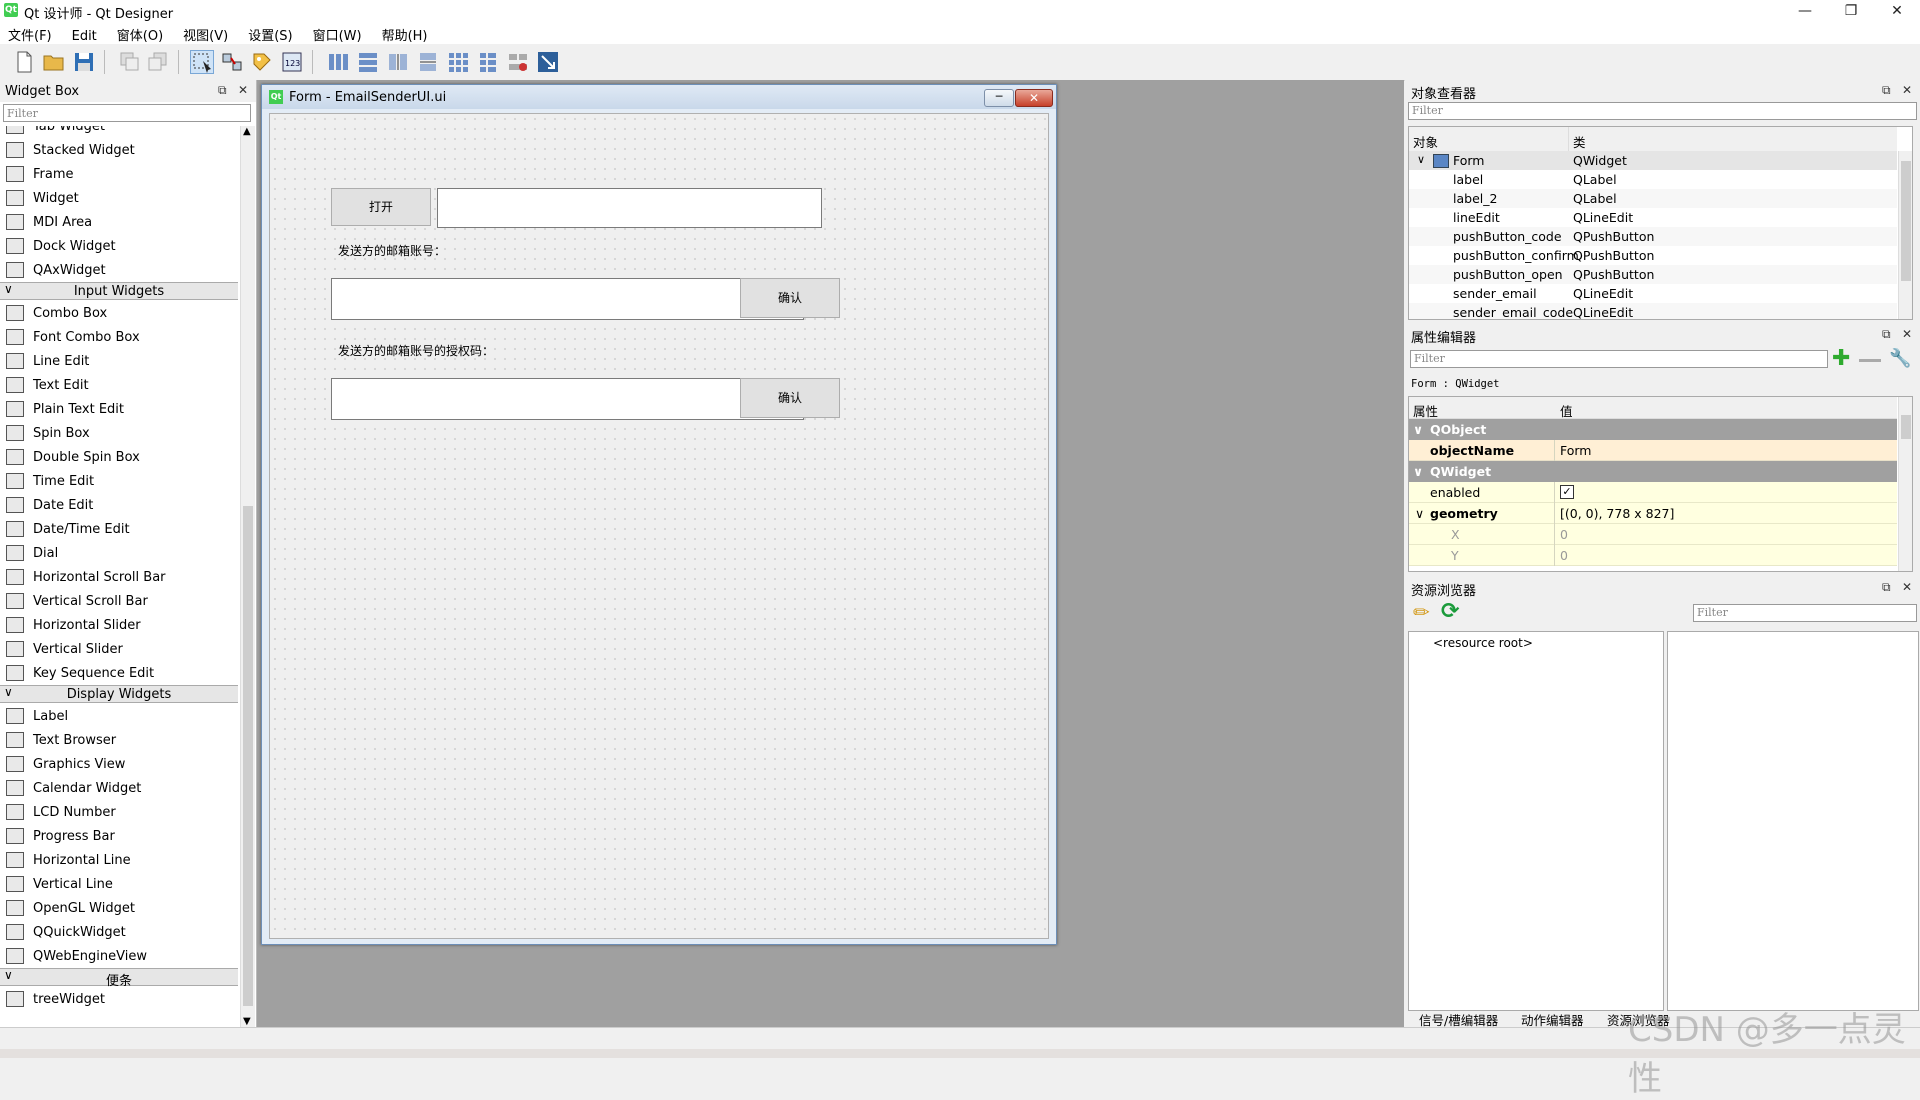 The width and height of the screenshot is (1920, 1100). What do you see at coordinates (1653, 293) in the screenshot?
I see `object-row: sender_email QLineEdit` at bounding box center [1653, 293].